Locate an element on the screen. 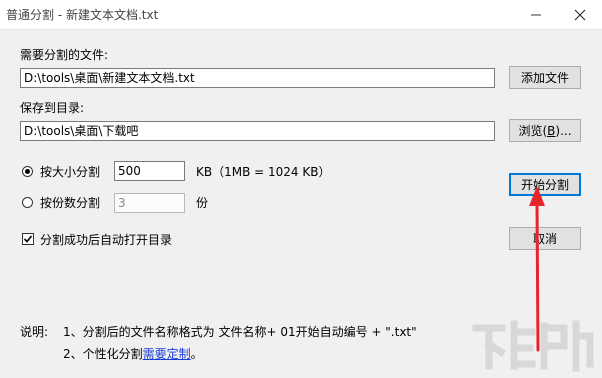 The width and height of the screenshot is (602, 378). browse-button-prefix: 浏览( is located at coordinates (533, 131).